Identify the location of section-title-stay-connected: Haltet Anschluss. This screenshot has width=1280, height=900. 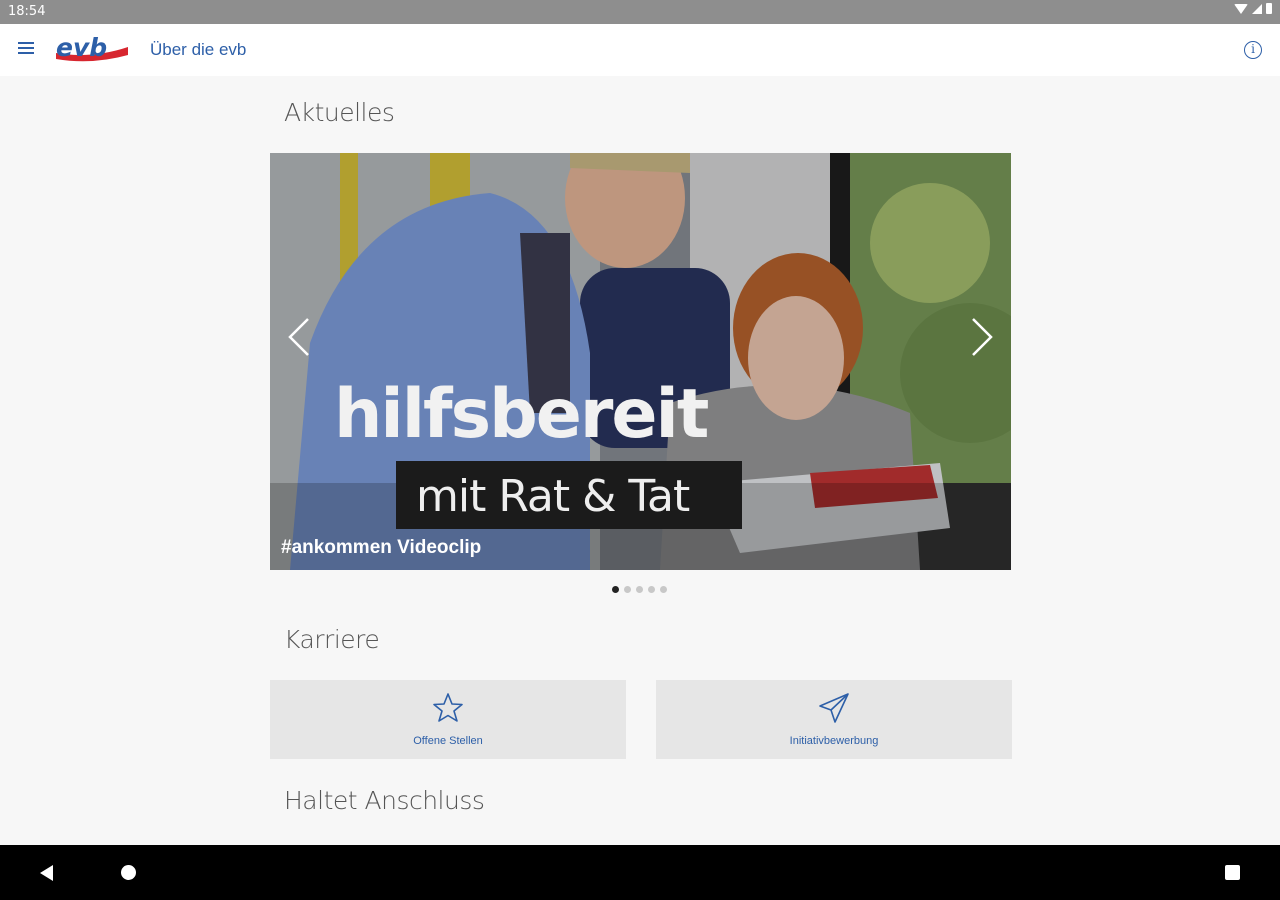
(384, 800).